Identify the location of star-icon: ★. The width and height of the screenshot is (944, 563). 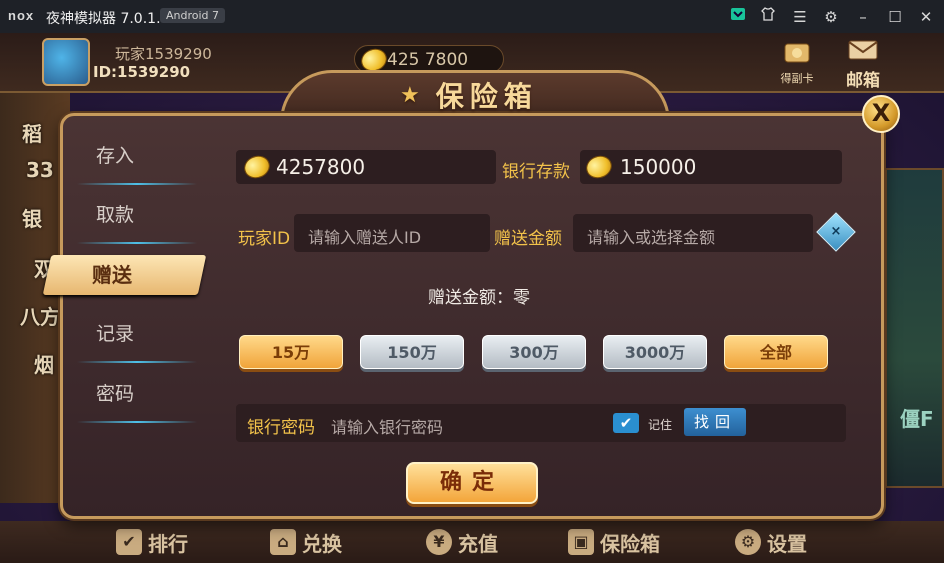
(413, 95).